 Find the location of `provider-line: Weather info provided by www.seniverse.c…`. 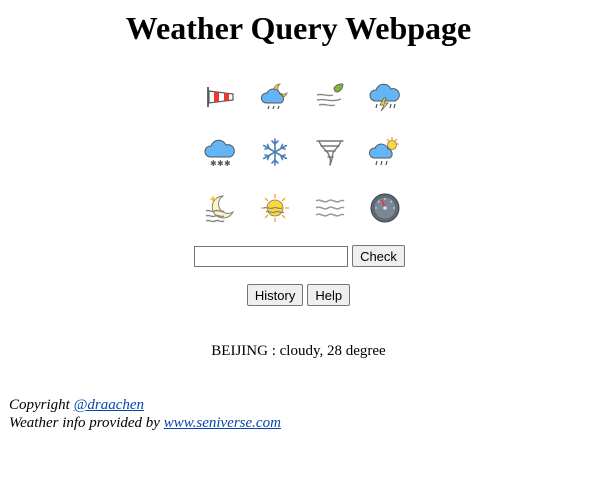

provider-line: Weather info provided by www.seniverse.c… is located at coordinates (145, 423).